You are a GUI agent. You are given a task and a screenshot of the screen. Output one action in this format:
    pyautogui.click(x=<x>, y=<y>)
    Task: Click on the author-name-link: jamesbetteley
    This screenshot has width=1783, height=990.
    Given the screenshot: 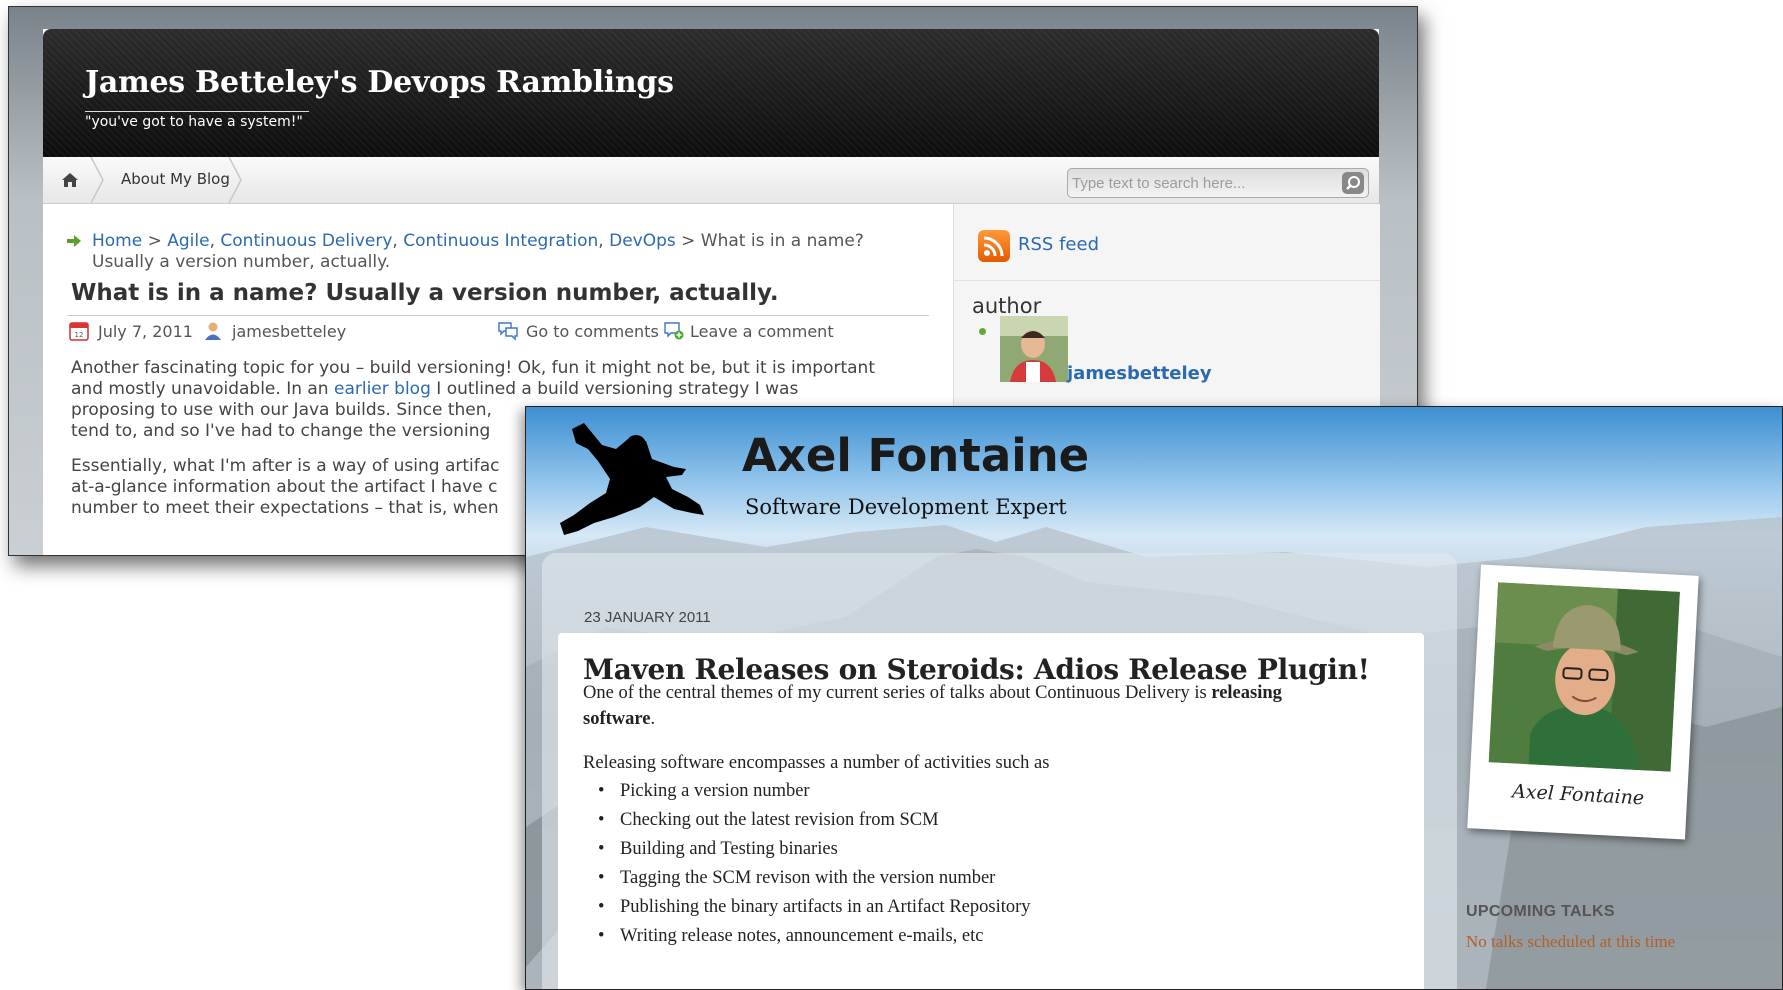 What is the action you would take?
    pyautogui.click(x=1139, y=373)
    